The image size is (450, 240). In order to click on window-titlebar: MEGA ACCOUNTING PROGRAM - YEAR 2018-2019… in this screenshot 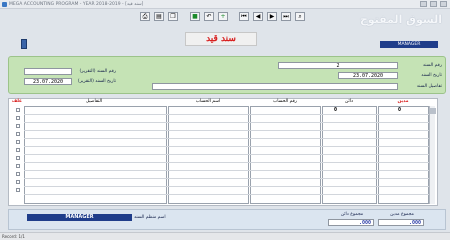, I will do `click(225, 4)`.